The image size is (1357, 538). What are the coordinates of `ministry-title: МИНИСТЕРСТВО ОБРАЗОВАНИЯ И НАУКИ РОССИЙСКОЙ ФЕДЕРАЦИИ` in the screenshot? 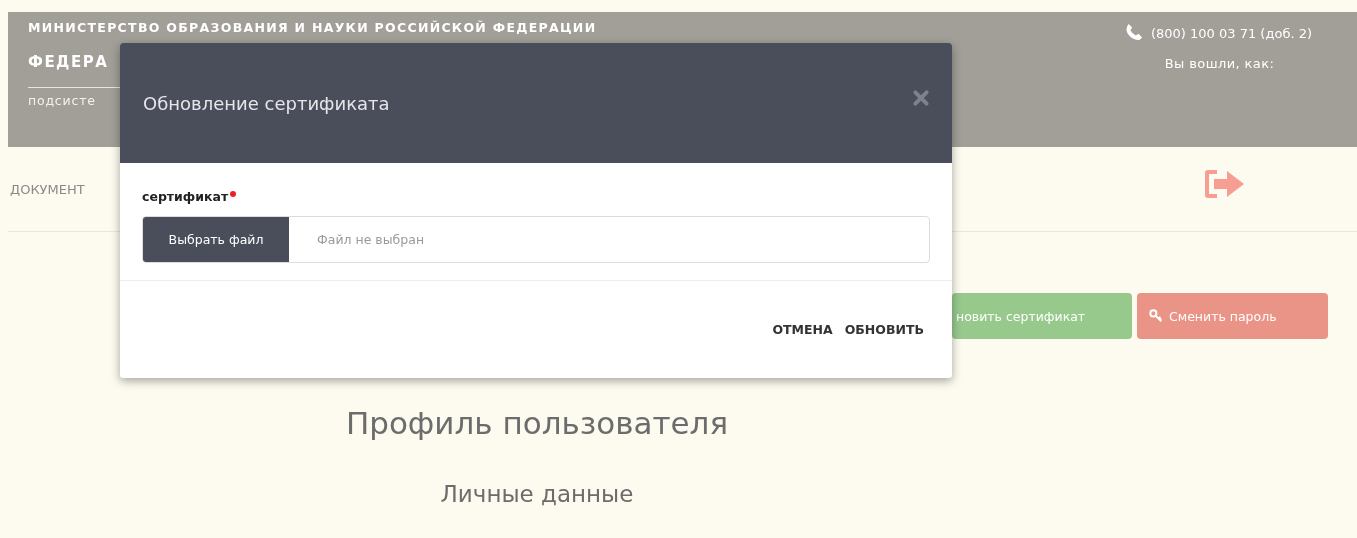 It's located at (312, 27).